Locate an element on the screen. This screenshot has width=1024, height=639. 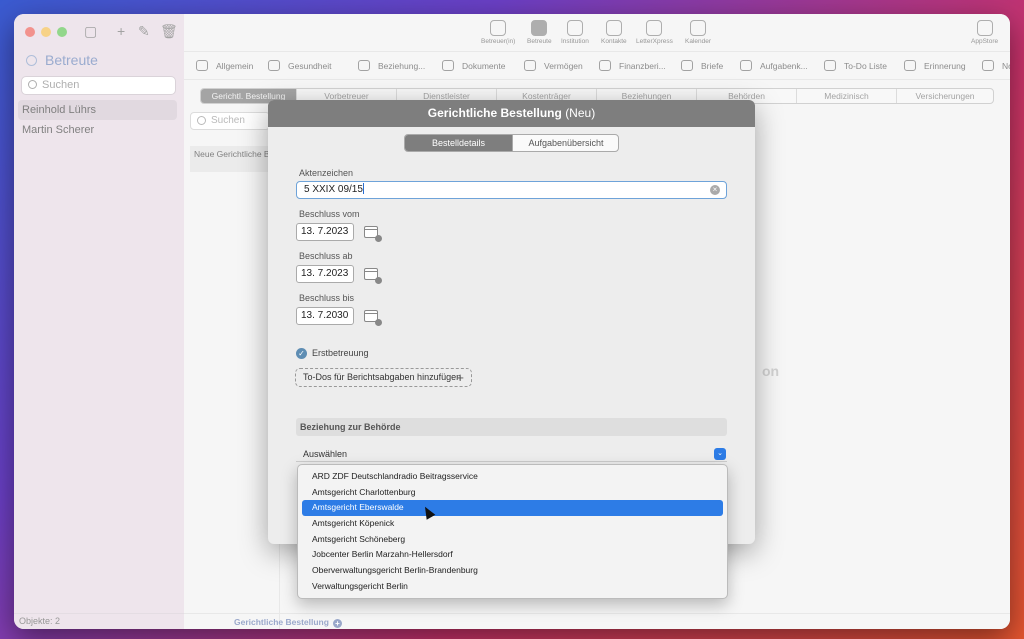
erstbetreuung-label: Erstbetreuung is located at coordinates (340, 353).